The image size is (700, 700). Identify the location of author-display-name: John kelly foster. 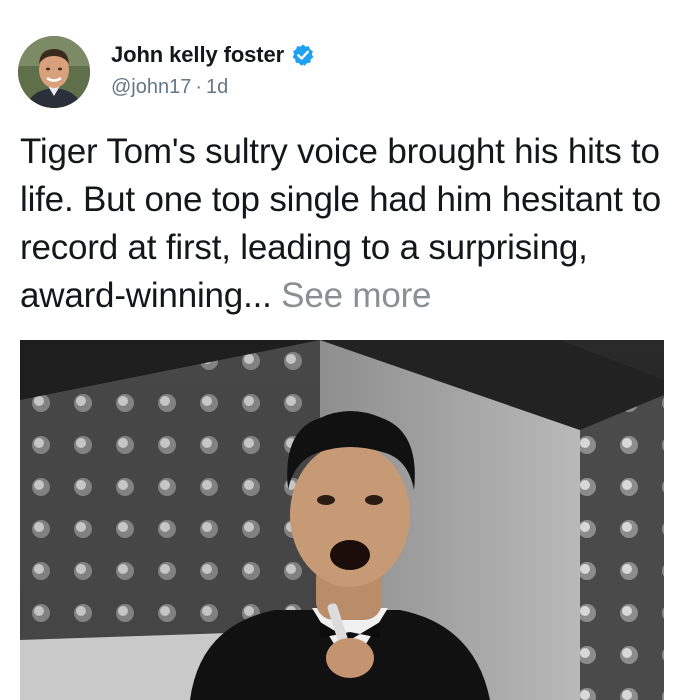
(197, 55).